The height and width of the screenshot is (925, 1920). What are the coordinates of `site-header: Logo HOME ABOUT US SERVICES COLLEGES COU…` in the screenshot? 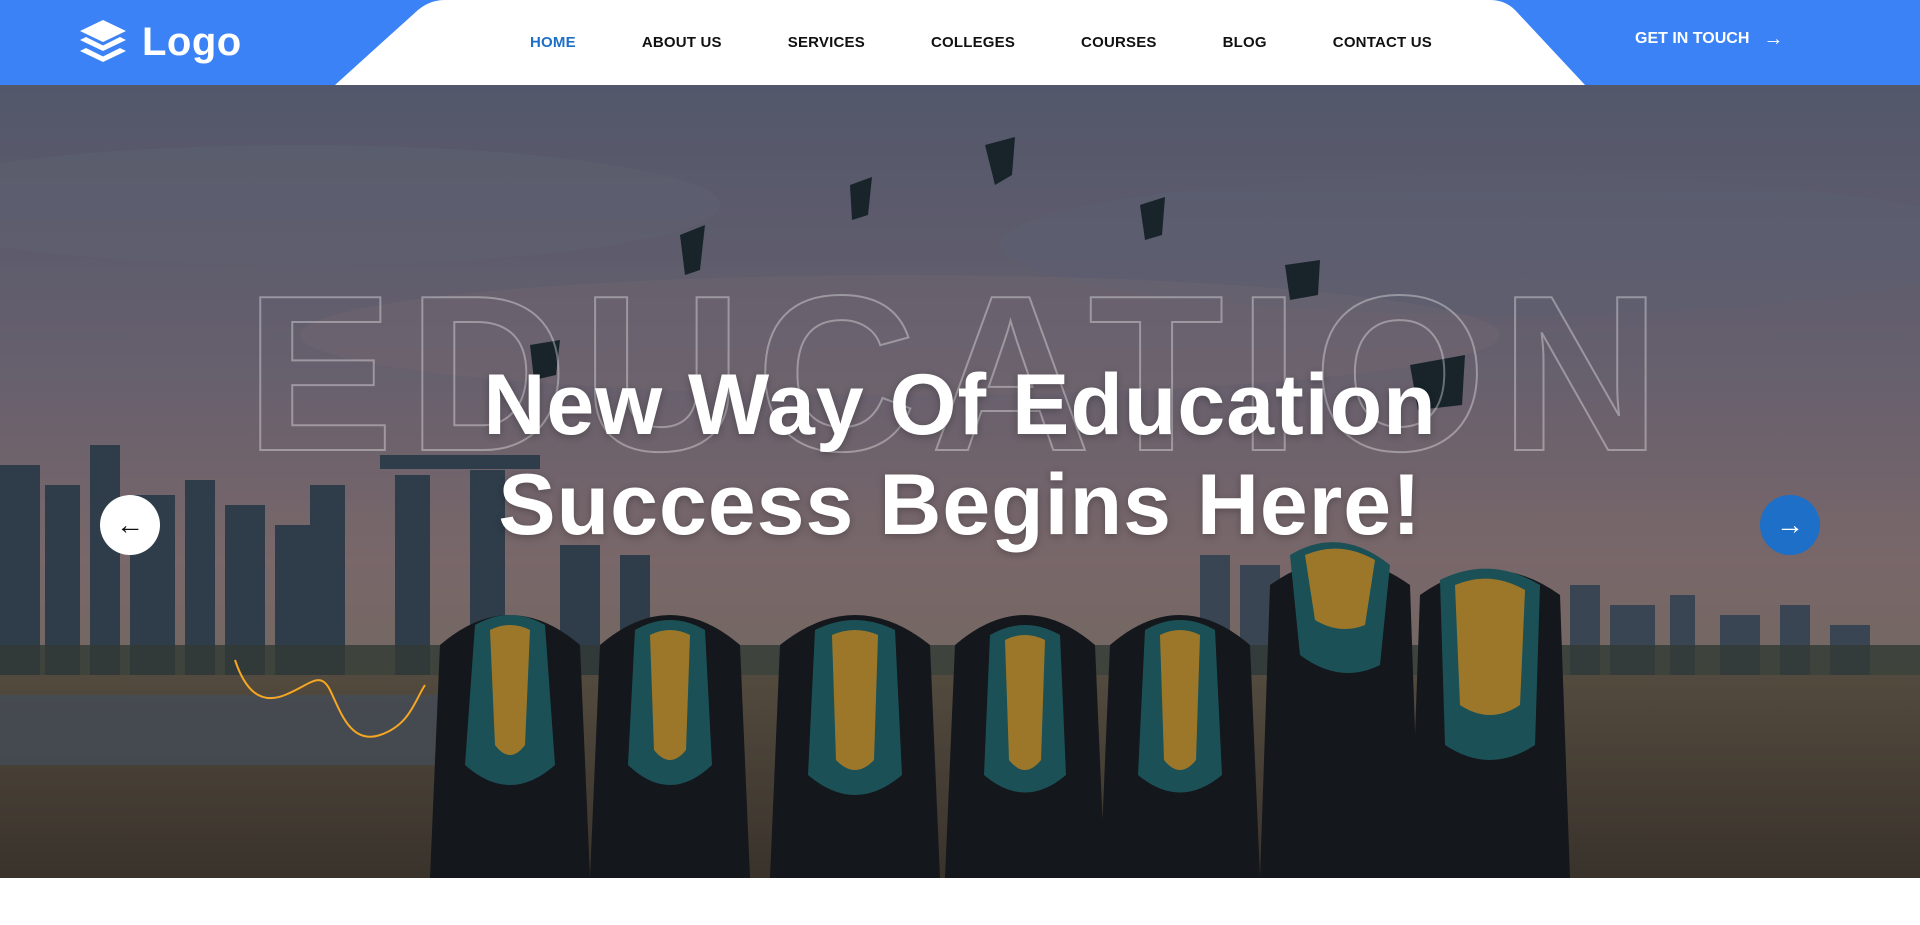 It's located at (960, 42).